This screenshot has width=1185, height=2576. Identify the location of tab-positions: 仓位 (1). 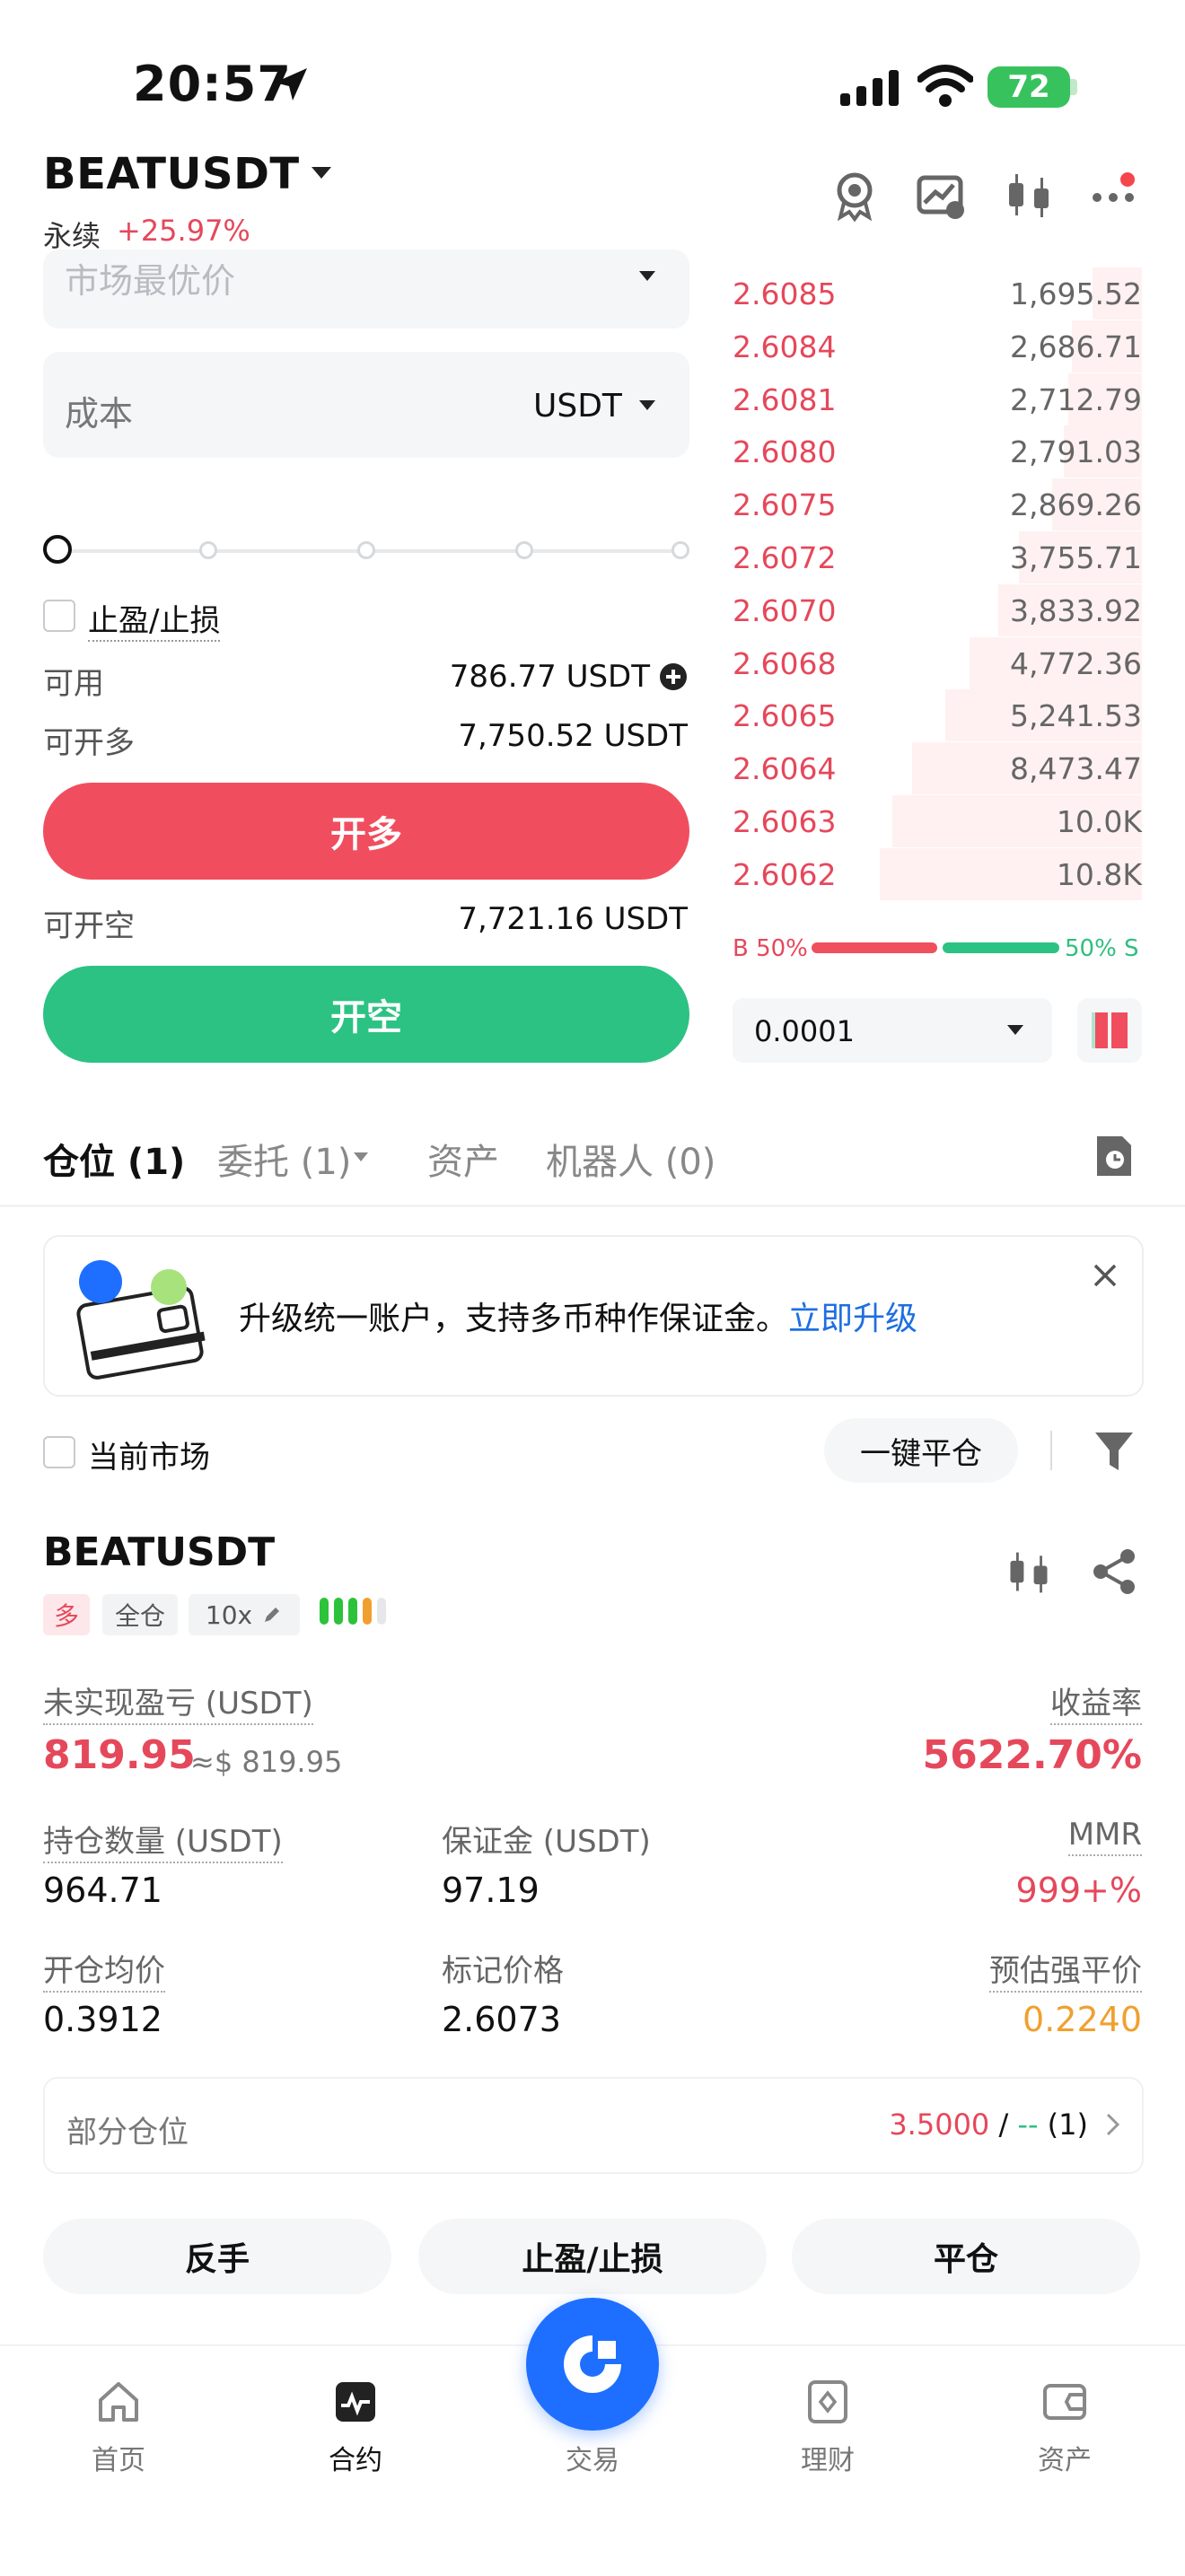
(114, 1159).